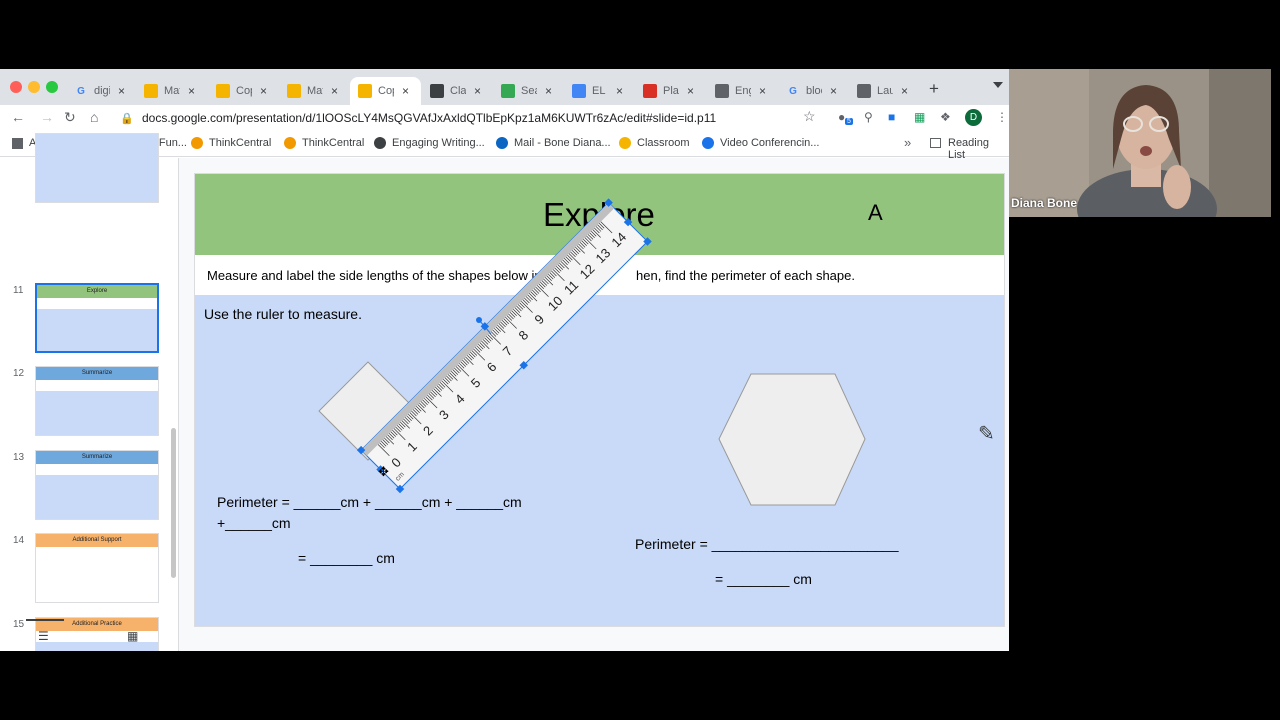 The width and height of the screenshot is (1280, 720). I want to click on tab-5: Cop ×, so click(385, 91).